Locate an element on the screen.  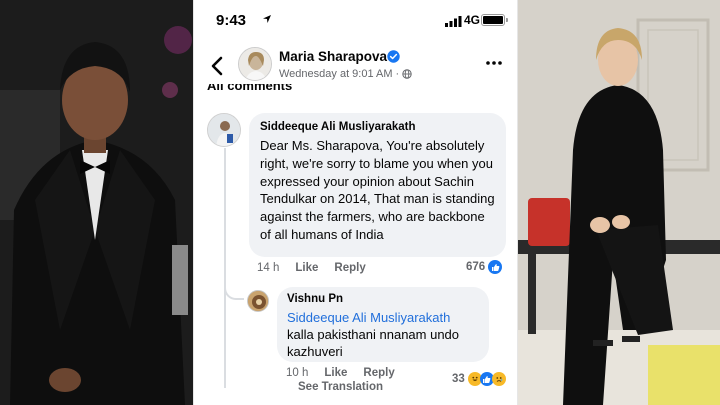
like-reaction-icon is located at coordinates (495, 267).